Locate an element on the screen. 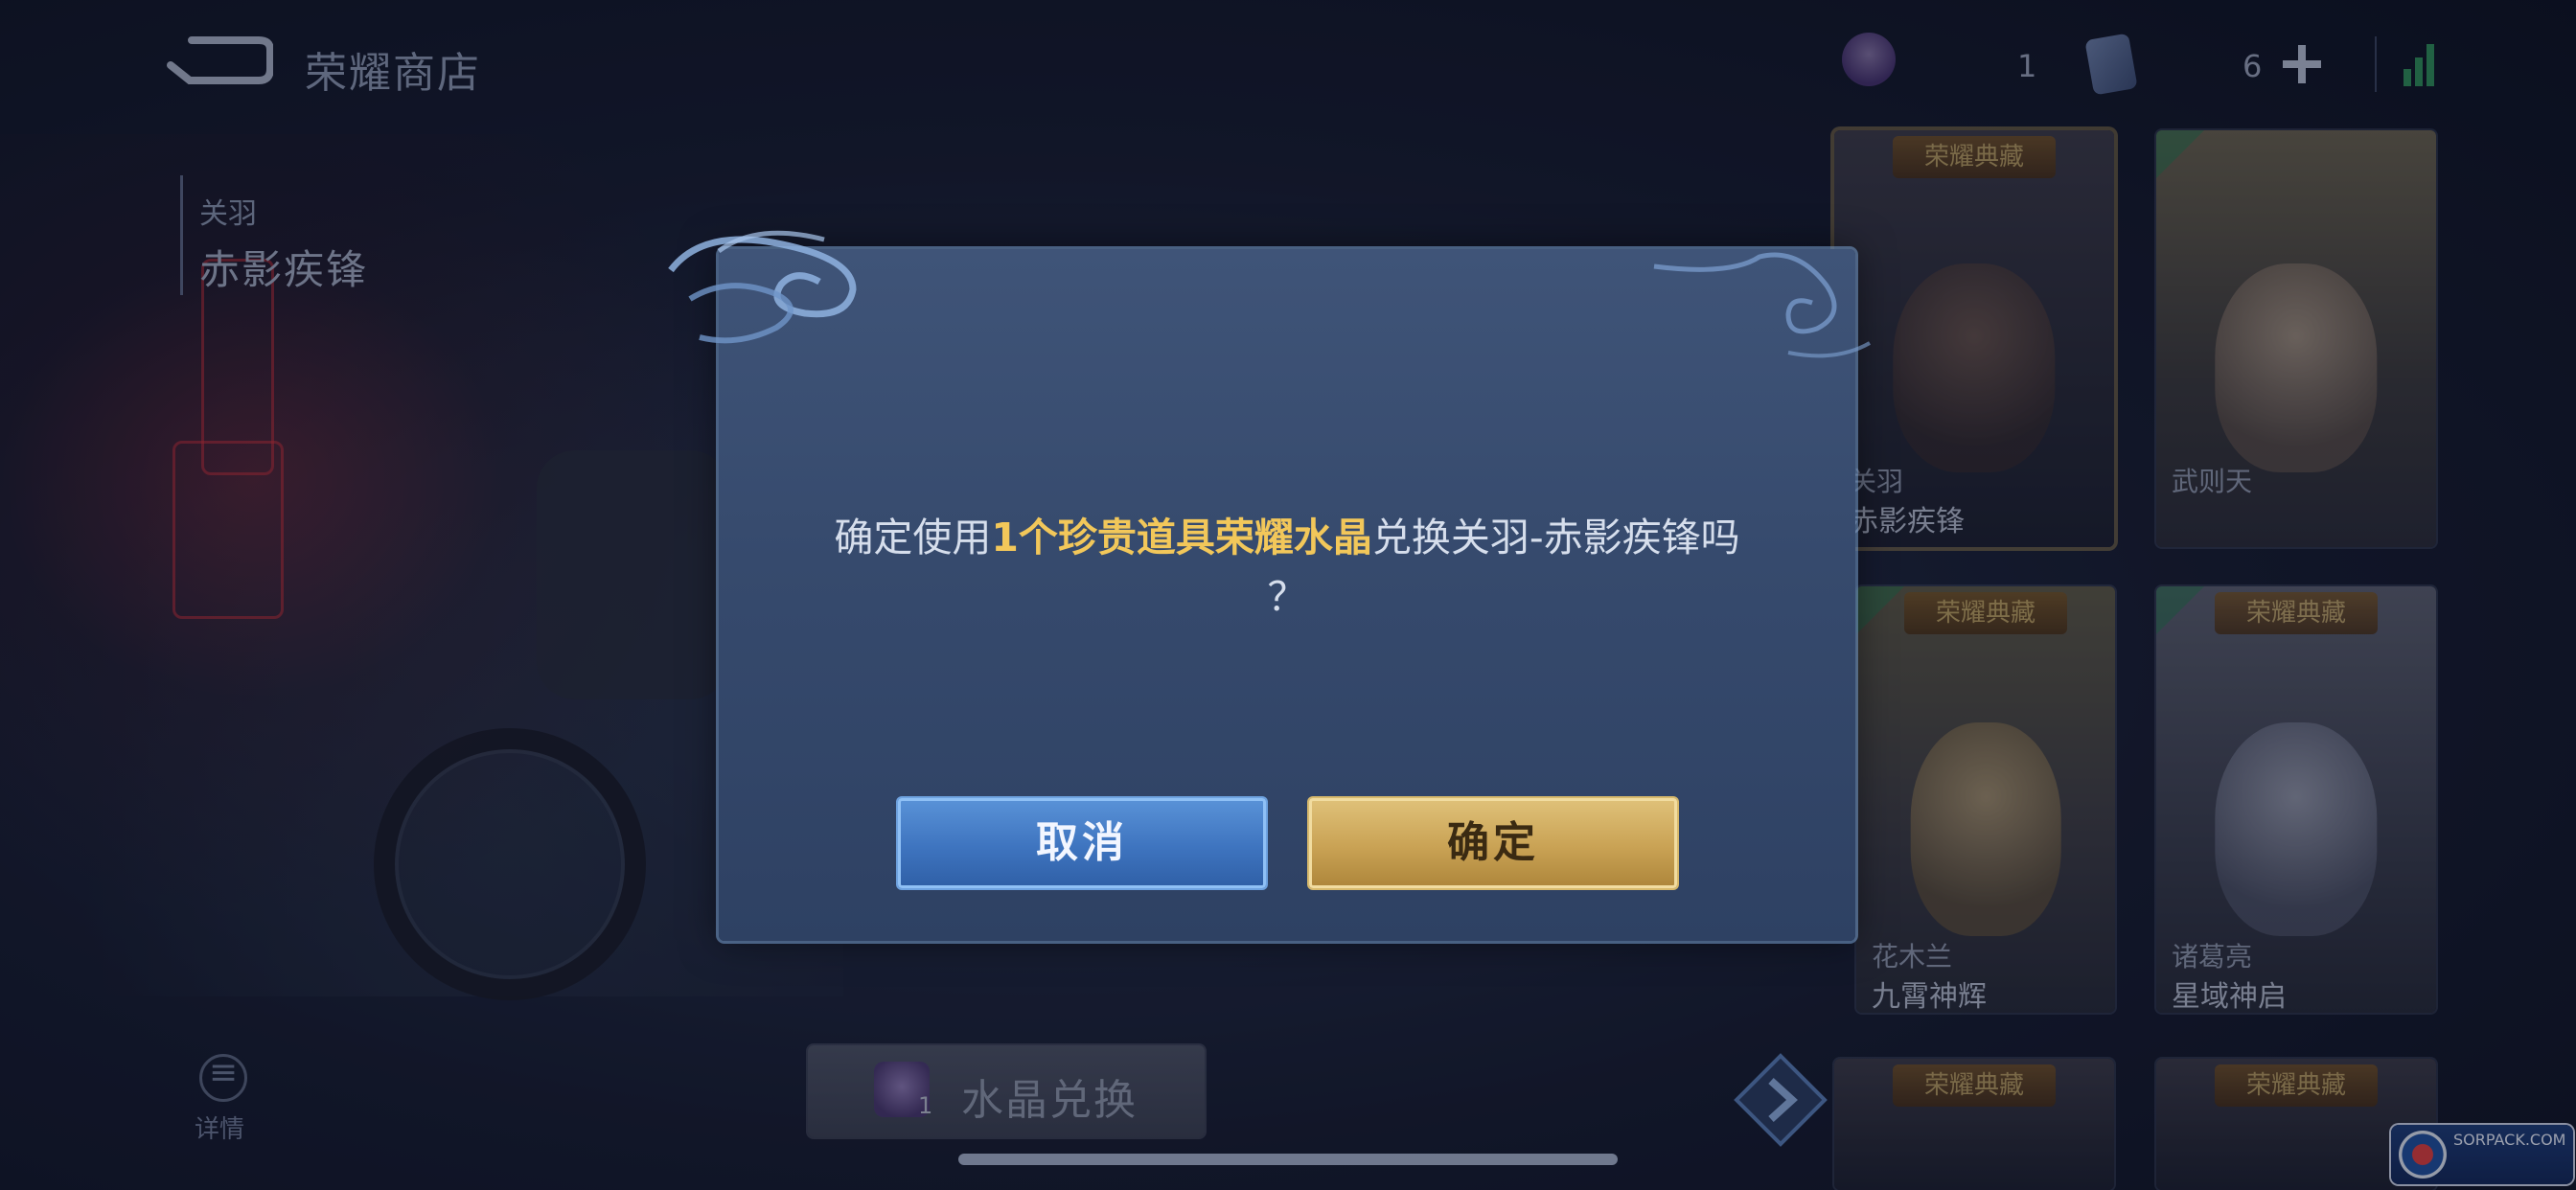  message-suffix: 兑换关羽-赤影疾锋吗 is located at coordinates (1555, 538).